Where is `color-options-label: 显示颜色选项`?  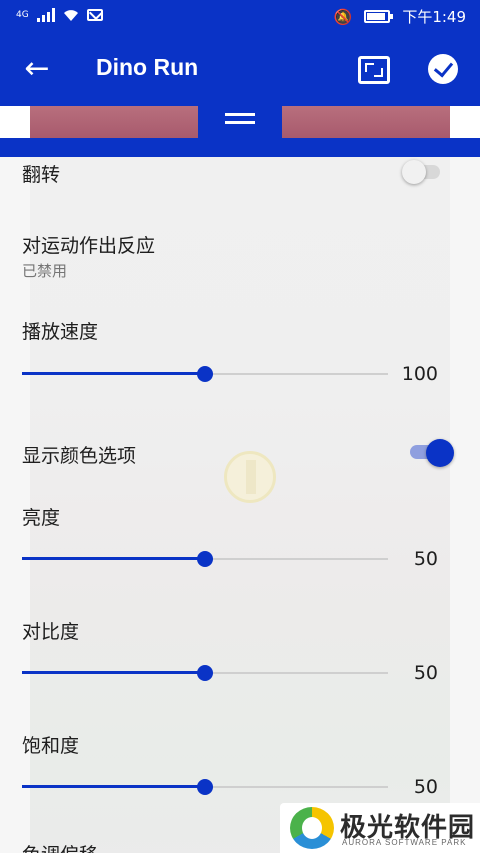
color-options-label: 显示颜色选项 is located at coordinates (79, 456).